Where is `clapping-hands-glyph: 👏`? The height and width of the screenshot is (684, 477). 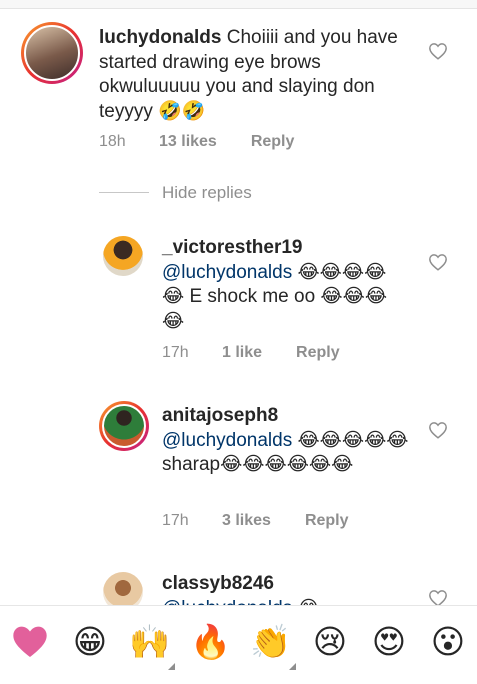 clapping-hands-glyph: 👏 is located at coordinates (271, 641).